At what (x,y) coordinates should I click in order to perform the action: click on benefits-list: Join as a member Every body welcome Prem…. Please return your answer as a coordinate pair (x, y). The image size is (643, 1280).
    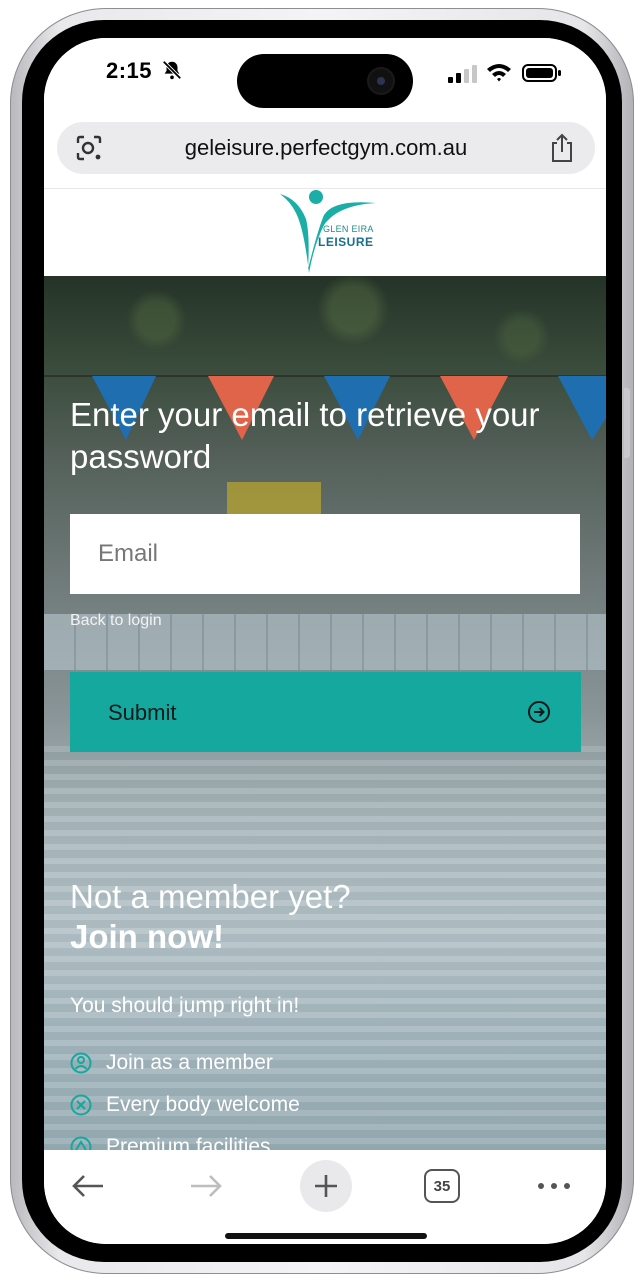
    Looking at the image, I should click on (185, 1096).